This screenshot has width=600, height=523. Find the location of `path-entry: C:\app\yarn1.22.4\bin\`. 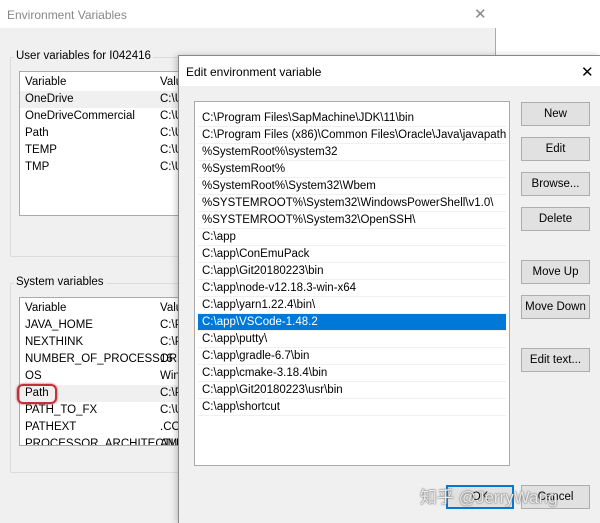

path-entry: C:\app\yarn1.22.4\bin\ is located at coordinates (352, 305).